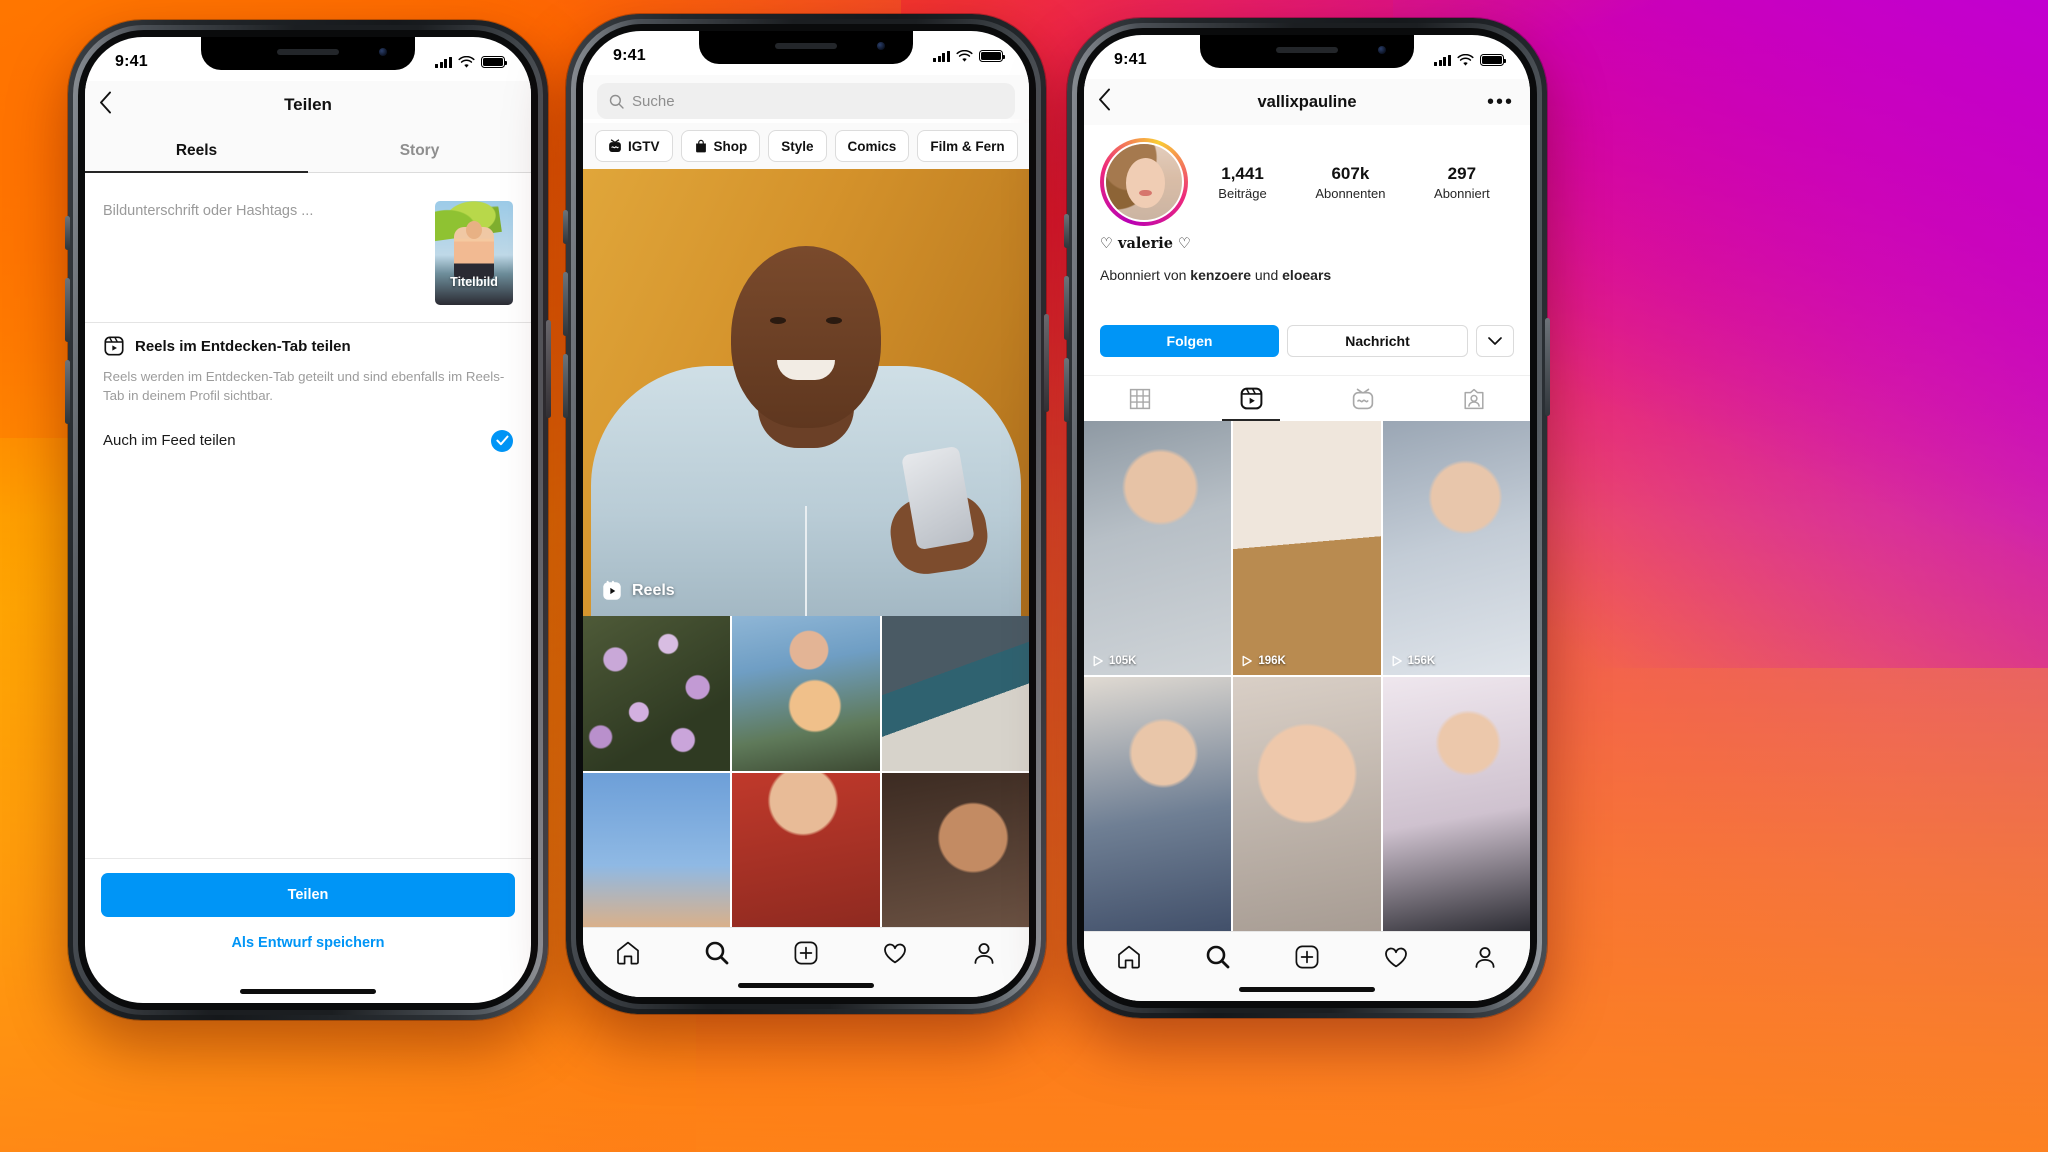 The image size is (2048, 1152). I want to click on status-time: 9:41, so click(131, 61).